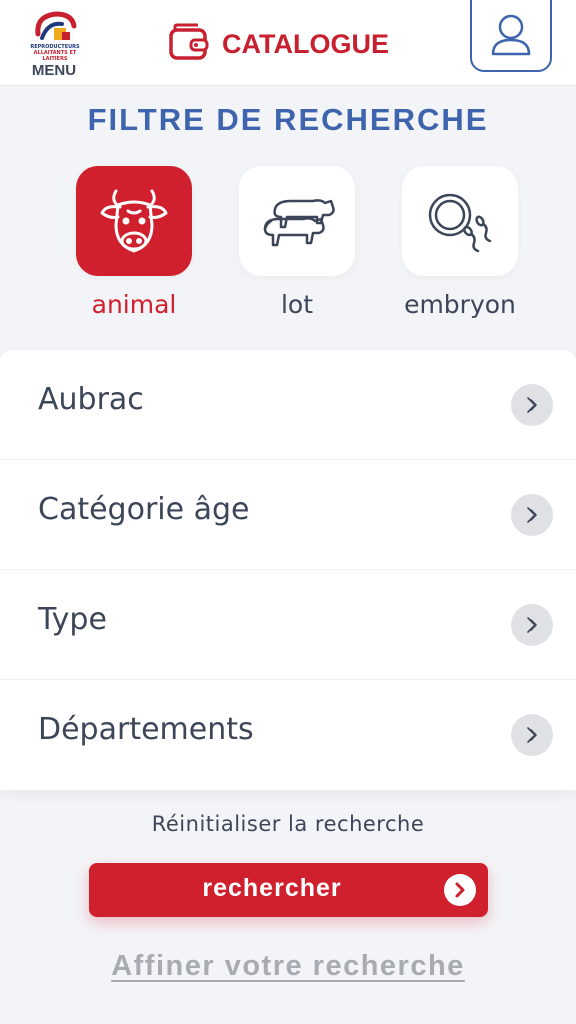 This screenshot has width=576, height=1024. What do you see at coordinates (189, 41) in the screenshot?
I see `wallet-icon` at bounding box center [189, 41].